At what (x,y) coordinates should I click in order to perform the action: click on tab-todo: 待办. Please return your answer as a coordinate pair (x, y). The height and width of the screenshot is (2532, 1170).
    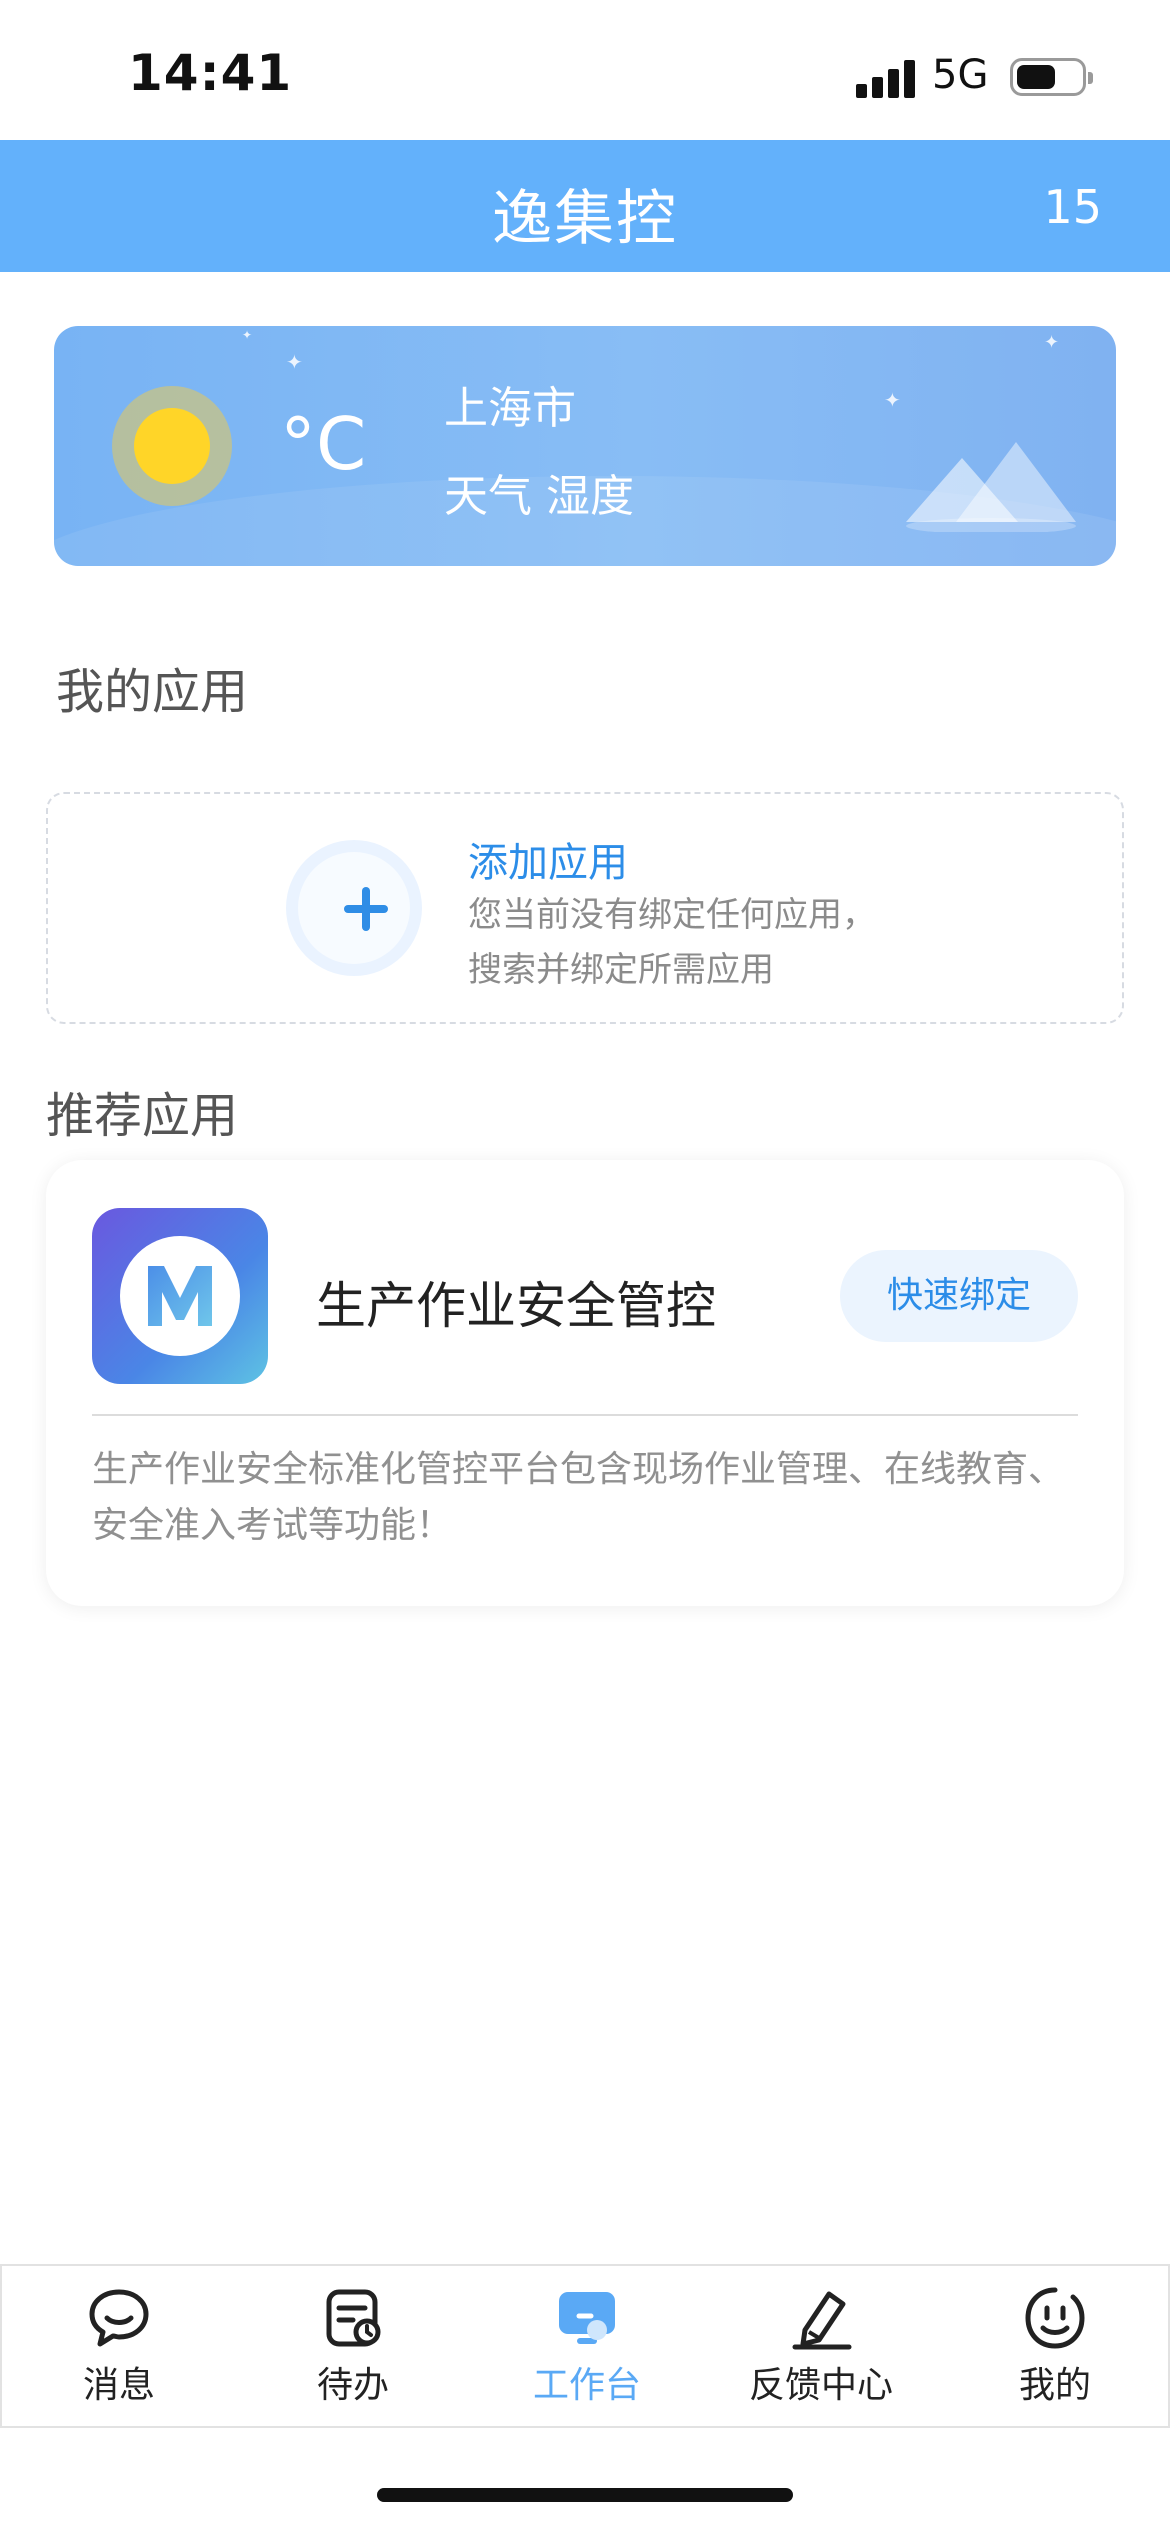
    Looking at the image, I should click on (353, 2346).